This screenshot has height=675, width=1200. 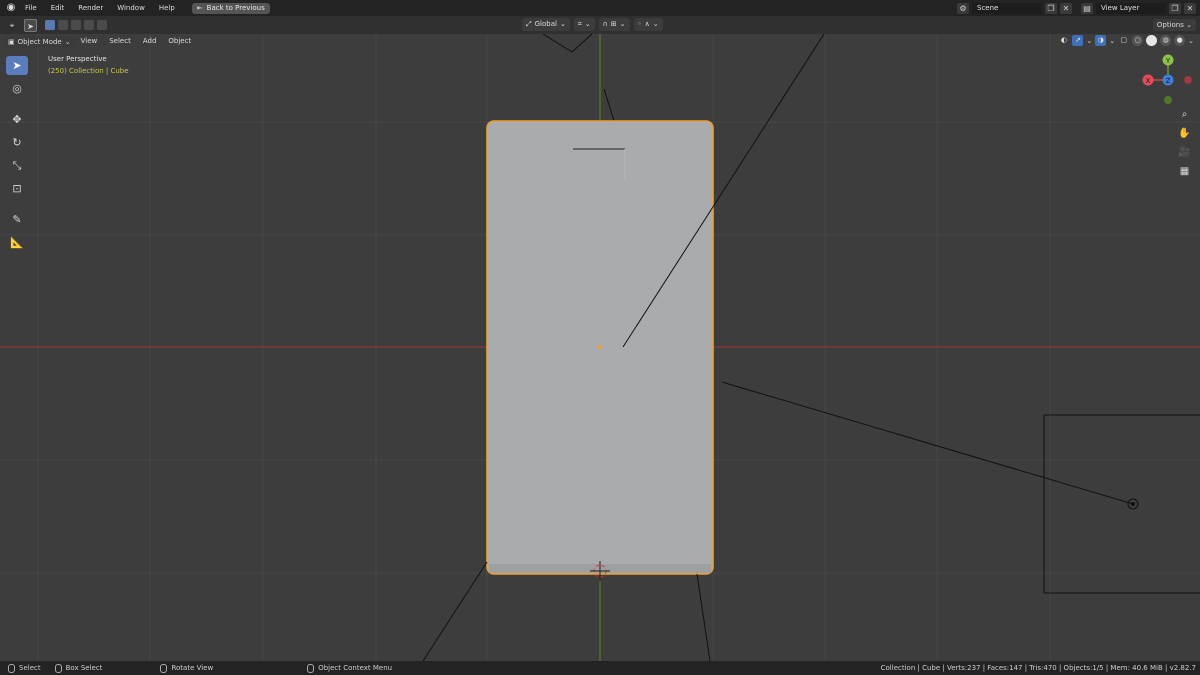 What do you see at coordinates (90, 8) in the screenshot?
I see `menu-render: Render` at bounding box center [90, 8].